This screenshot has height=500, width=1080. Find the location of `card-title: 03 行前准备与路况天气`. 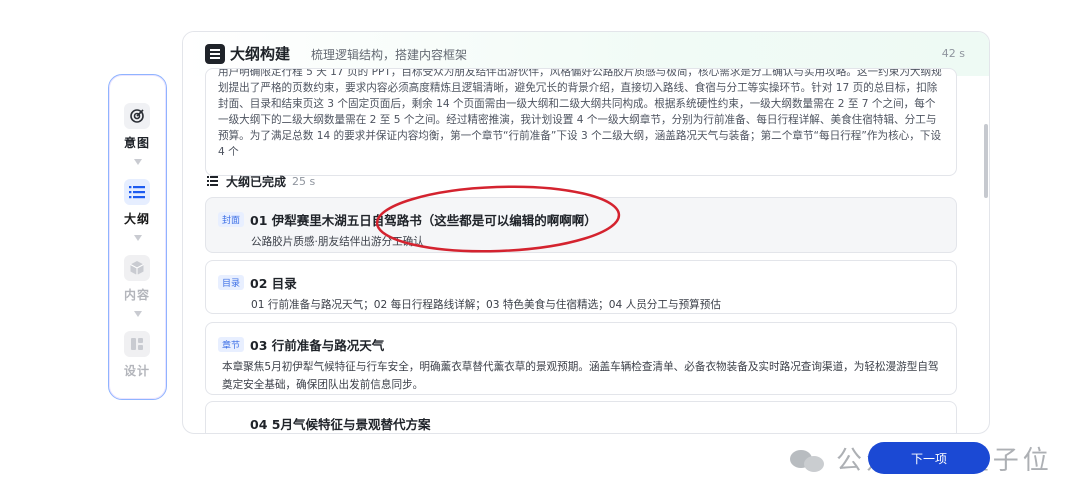

card-title: 03 行前准备与路况天气 is located at coordinates (317, 345).